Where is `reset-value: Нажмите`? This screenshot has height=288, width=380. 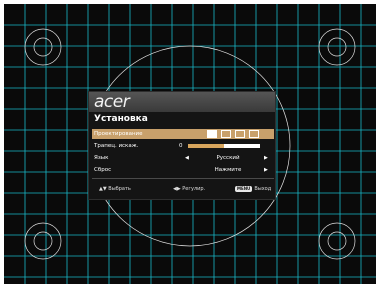
reset-value: Нажмите is located at coordinates (228, 170).